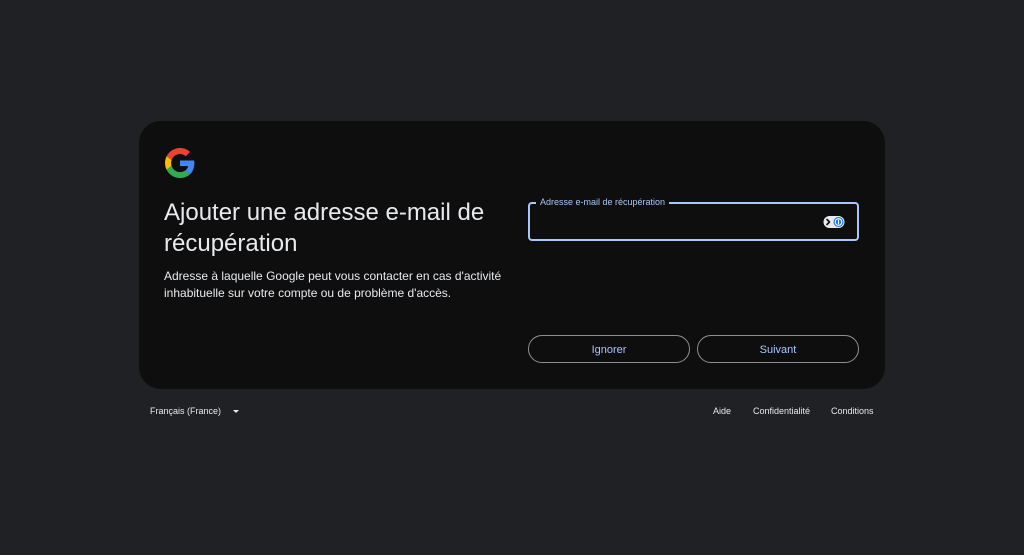 The width and height of the screenshot is (1024, 555). What do you see at coordinates (186, 411) in the screenshot?
I see `language-label: Français (France)` at bounding box center [186, 411].